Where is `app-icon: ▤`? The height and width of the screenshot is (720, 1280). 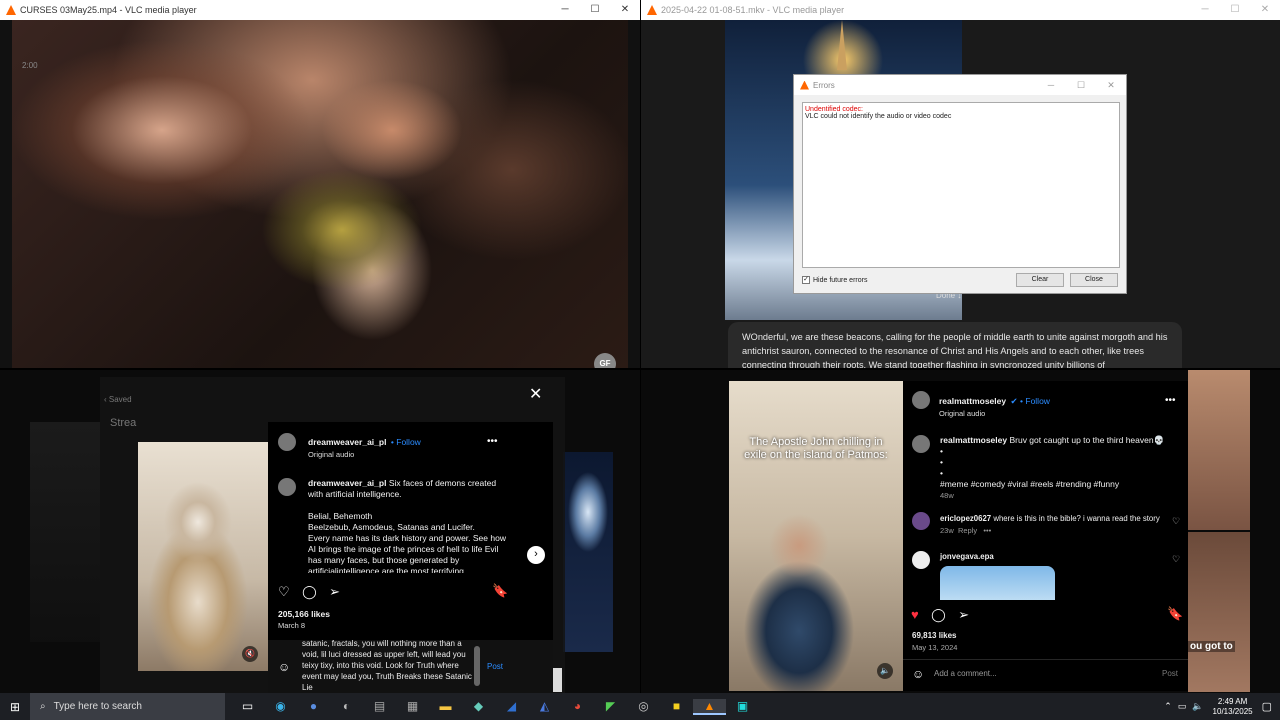 app-icon: ▤ is located at coordinates (379, 707).